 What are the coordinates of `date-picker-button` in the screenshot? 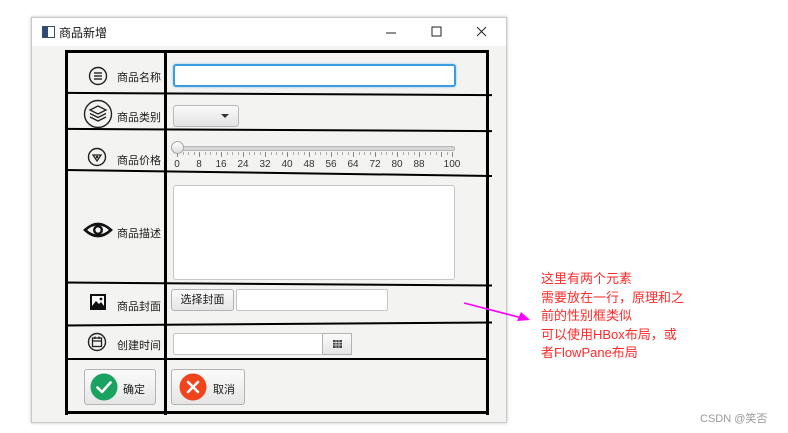 It's located at (337, 344).